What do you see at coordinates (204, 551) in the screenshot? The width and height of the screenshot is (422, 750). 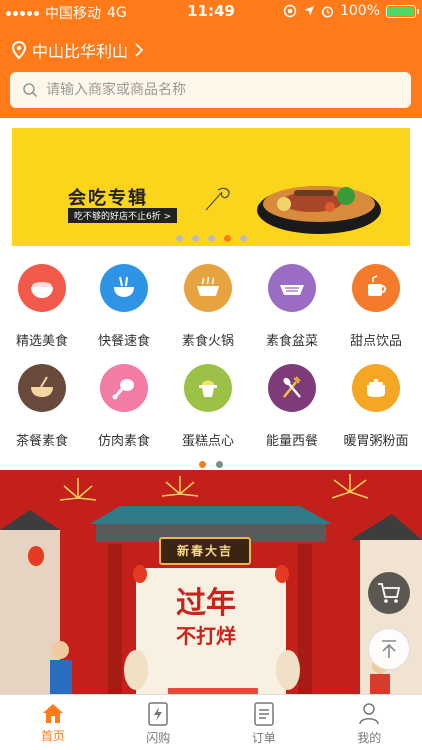 I see `promo-sign: 新春大吉` at bounding box center [204, 551].